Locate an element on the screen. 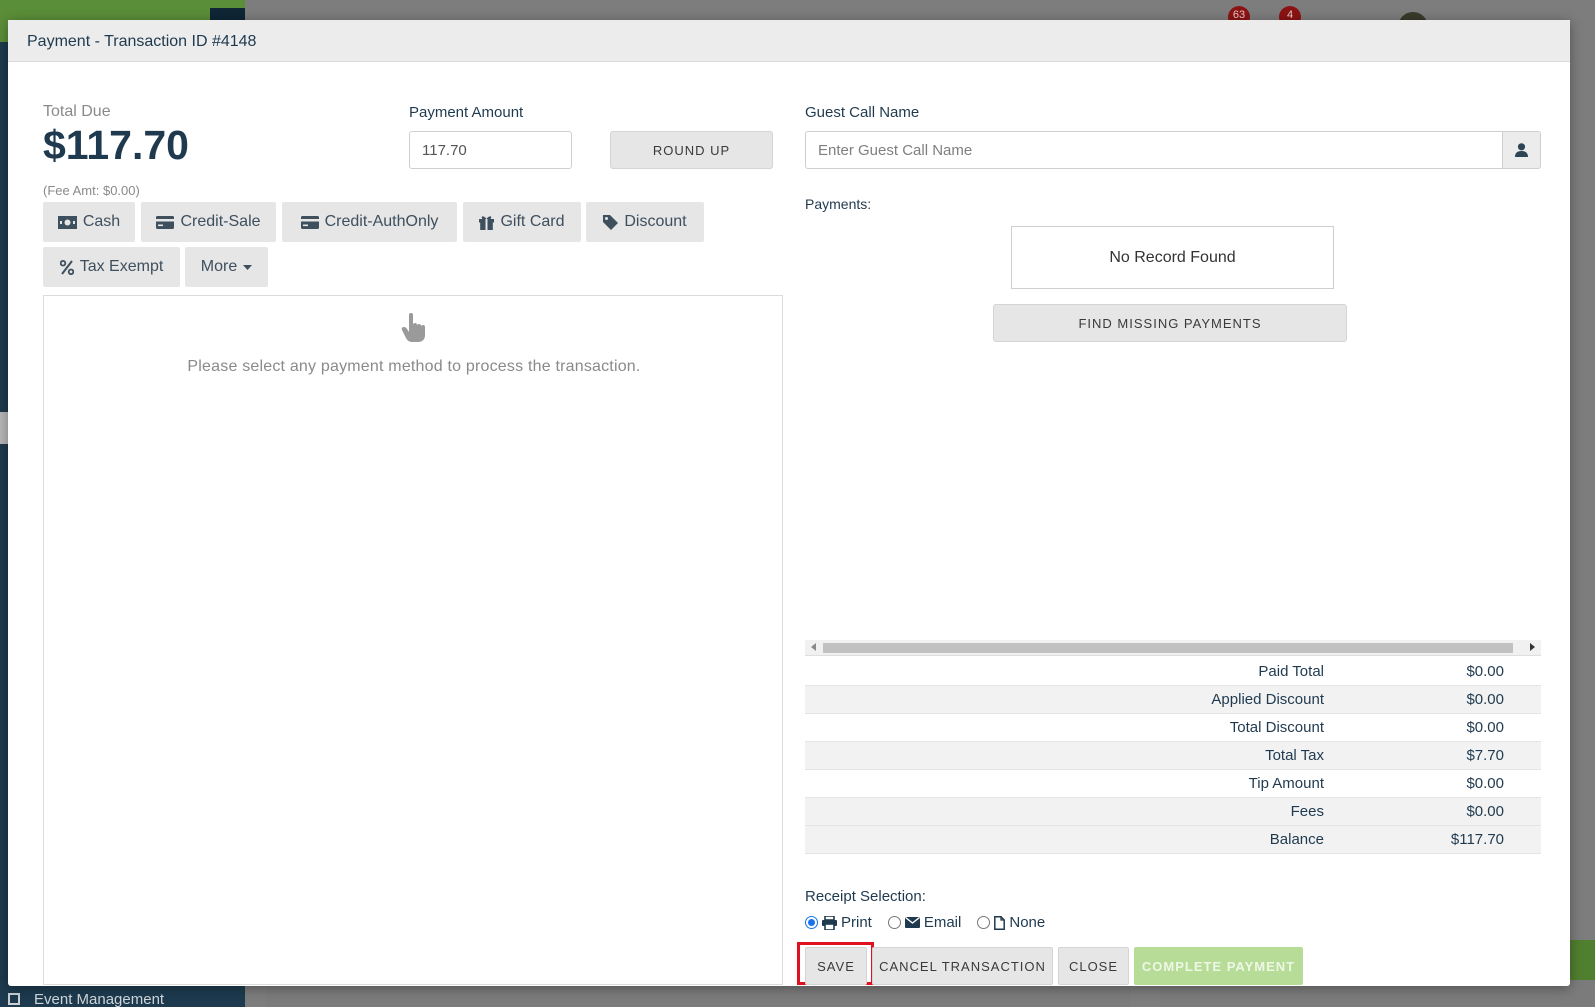 The height and width of the screenshot is (1007, 1595). total-due-amount: $117.70 is located at coordinates (116, 145).